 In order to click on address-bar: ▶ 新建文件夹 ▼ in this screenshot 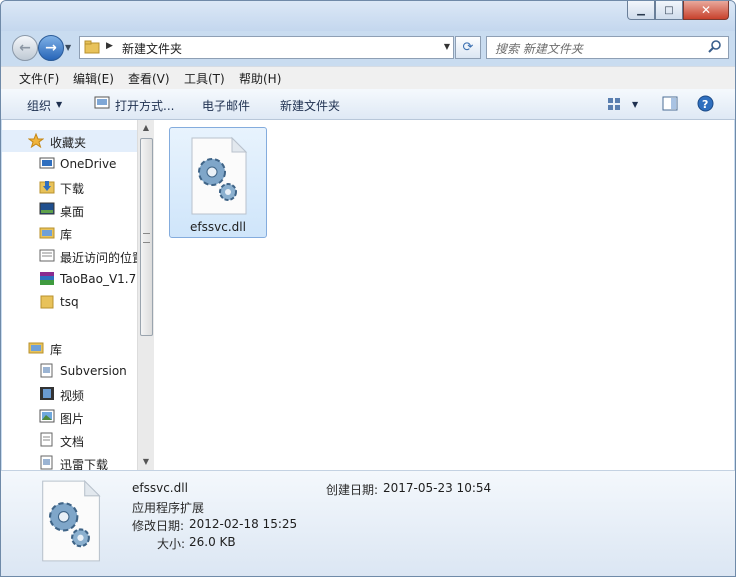, I will do `click(266, 47)`.